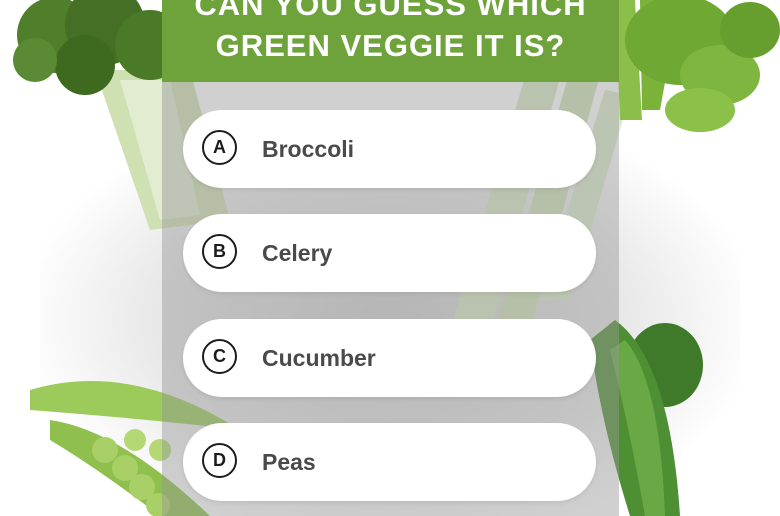 The height and width of the screenshot is (516, 780). Describe the element at coordinates (389, 358) in the screenshot. I see `option-c: C Cucumber` at that location.